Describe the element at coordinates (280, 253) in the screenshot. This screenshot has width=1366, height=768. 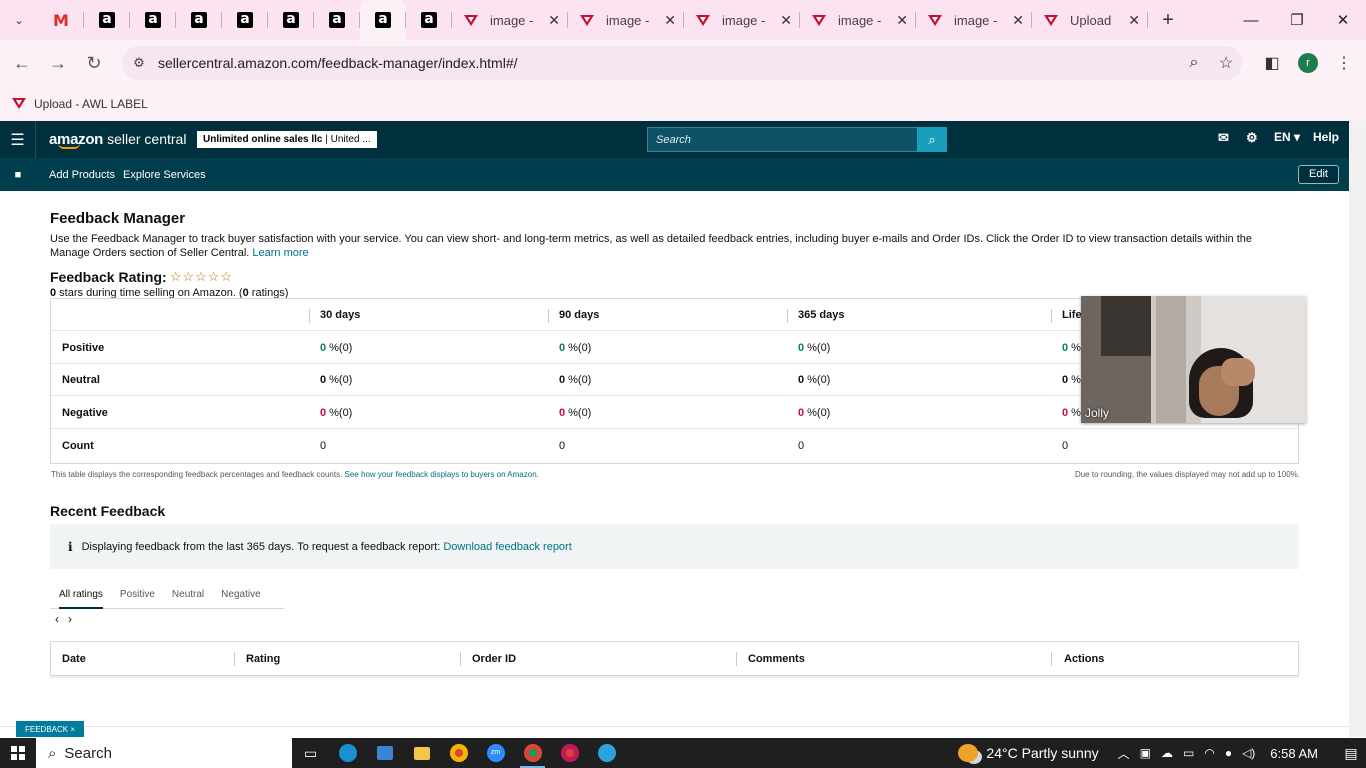
I see `learn-more-link: Learn more` at that location.